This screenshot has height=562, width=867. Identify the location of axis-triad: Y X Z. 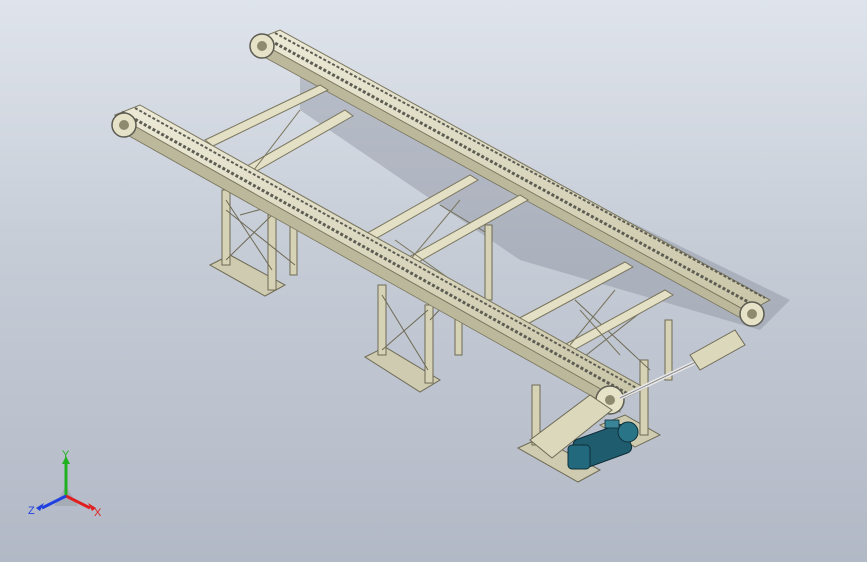
(65, 484).